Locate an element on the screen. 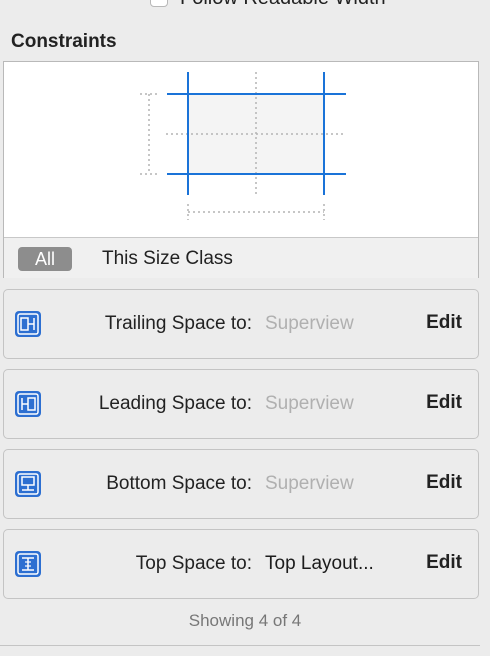  constraint-item-top: Top Space to: Top Layout... Edit is located at coordinates (241, 564).